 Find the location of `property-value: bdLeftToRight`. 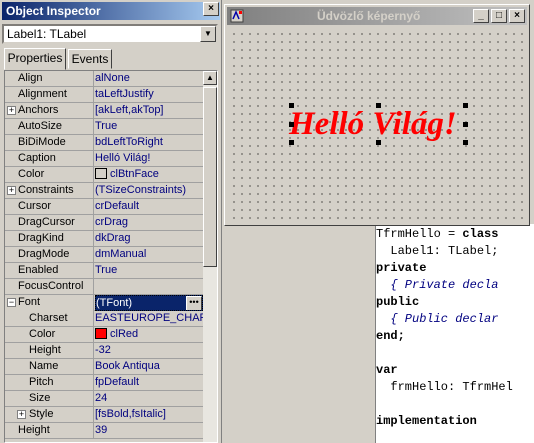

property-value: bdLeftToRight is located at coordinates (149, 143).